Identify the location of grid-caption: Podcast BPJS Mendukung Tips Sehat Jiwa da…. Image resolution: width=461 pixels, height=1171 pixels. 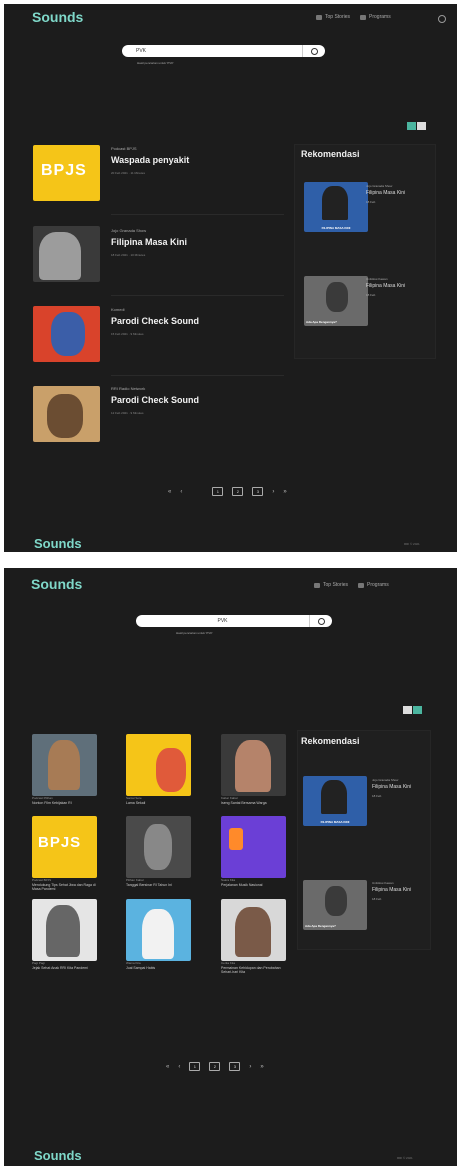
(64, 885).